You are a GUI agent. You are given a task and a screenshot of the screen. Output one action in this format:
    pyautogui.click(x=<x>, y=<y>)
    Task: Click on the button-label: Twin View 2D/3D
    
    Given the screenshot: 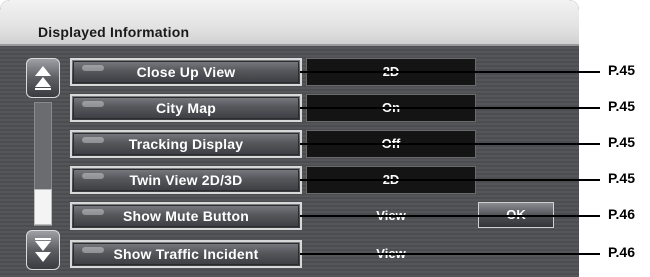 What is the action you would take?
    pyautogui.click(x=186, y=180)
    